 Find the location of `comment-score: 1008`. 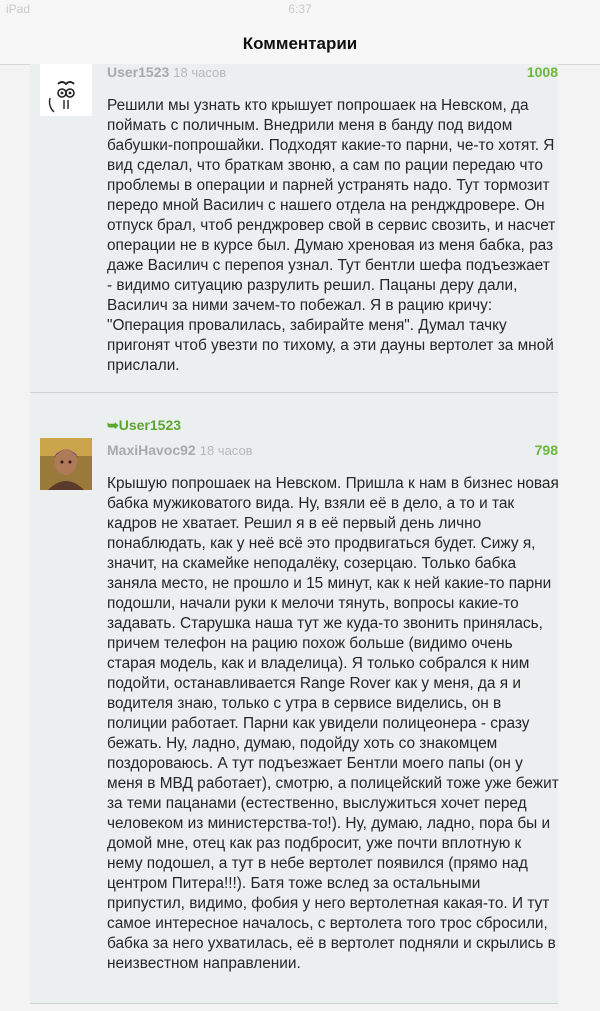

comment-score: 1008 is located at coordinates (542, 72).